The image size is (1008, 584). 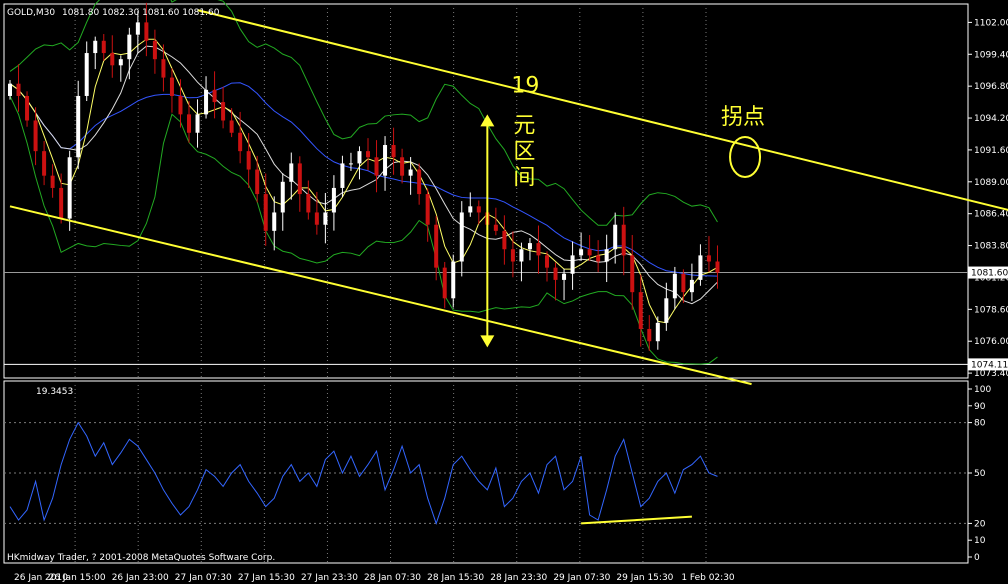 I want to click on ohlc-label: 1081.80 1082.30 1081.60 1081.60, so click(x=141, y=13).